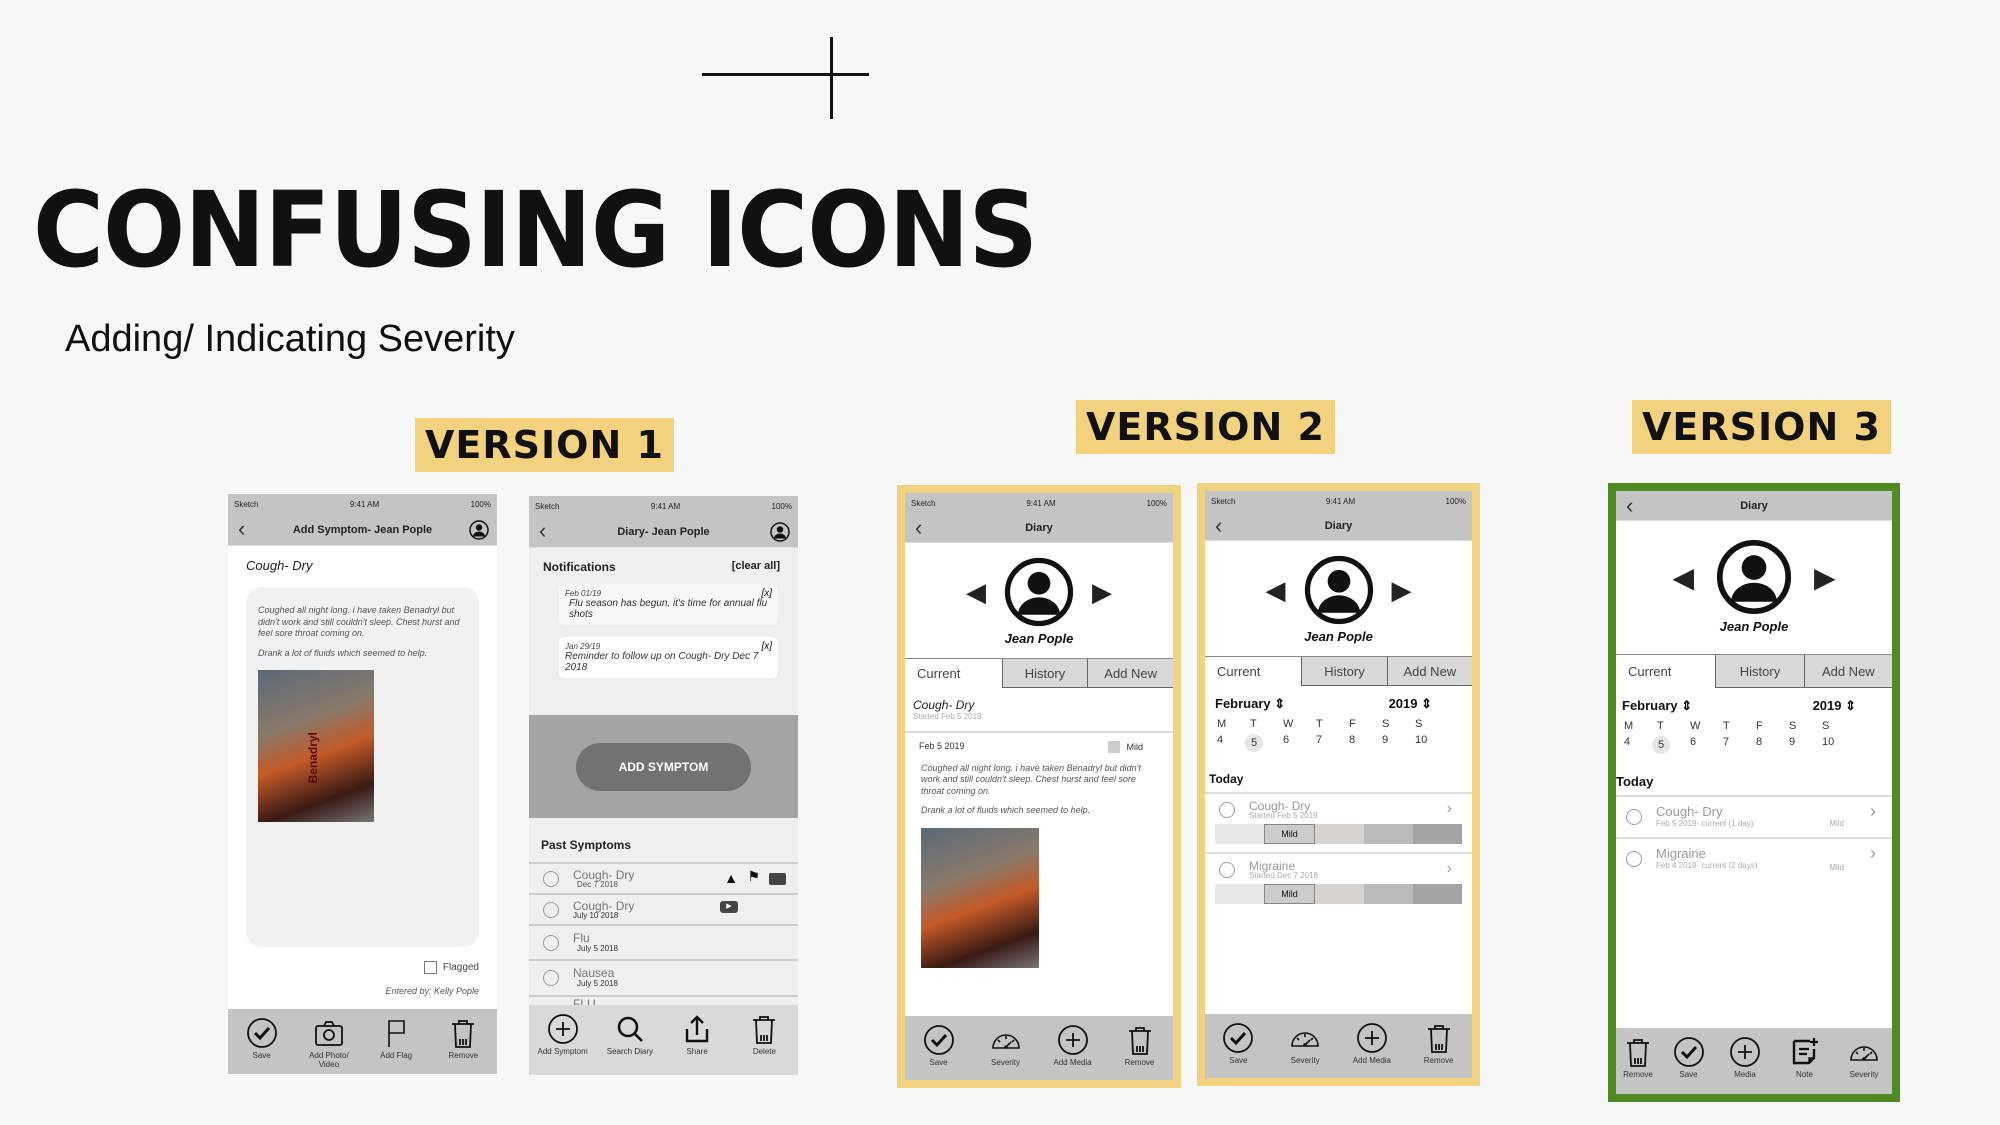  What do you see at coordinates (663, 977) in the screenshot?
I see `list-item: Nausea July 5 2018` at bounding box center [663, 977].